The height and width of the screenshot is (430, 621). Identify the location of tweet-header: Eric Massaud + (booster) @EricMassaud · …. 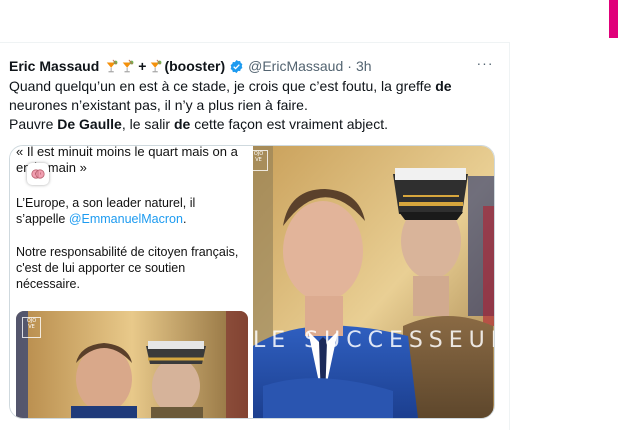
(190, 66).